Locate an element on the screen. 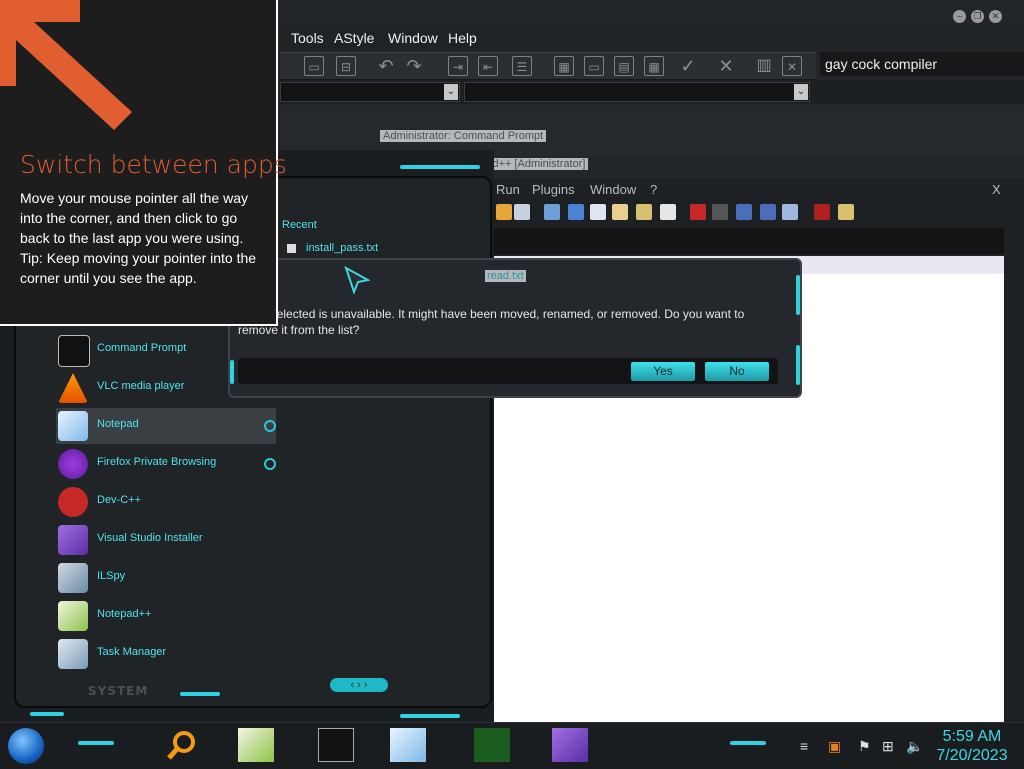 The height and width of the screenshot is (769, 1024). task-manager-icon is located at coordinates (73, 654).